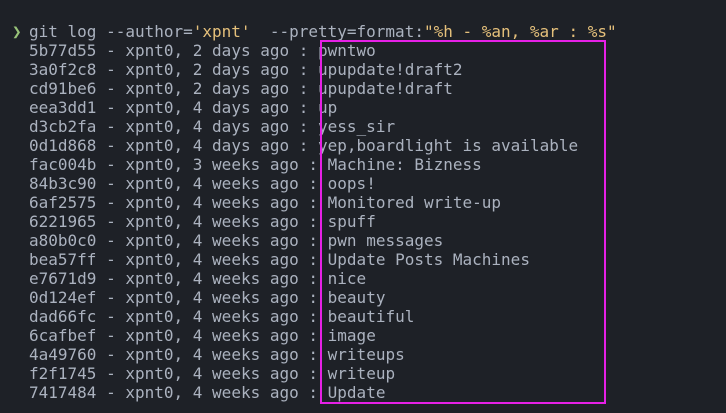 The image size is (726, 413). Describe the element at coordinates (63, 88) in the screenshot. I see `commit-hash: cd91be6` at that location.